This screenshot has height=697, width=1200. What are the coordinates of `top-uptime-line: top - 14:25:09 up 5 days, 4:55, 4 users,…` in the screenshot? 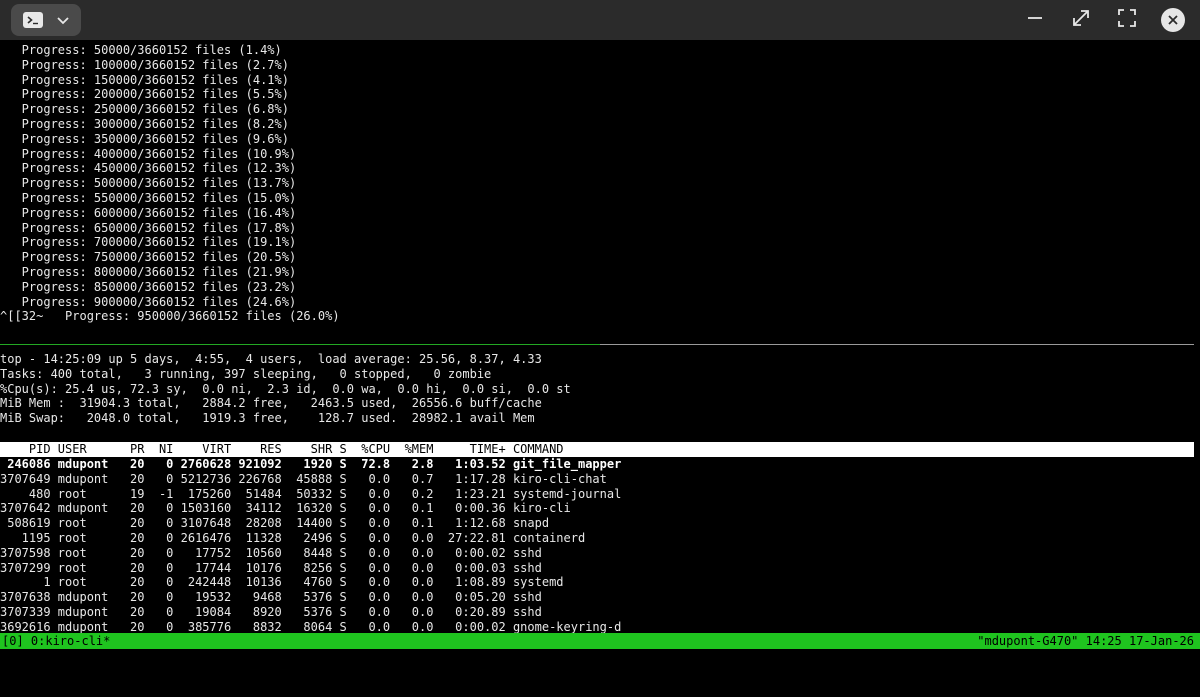 It's located at (271, 359).